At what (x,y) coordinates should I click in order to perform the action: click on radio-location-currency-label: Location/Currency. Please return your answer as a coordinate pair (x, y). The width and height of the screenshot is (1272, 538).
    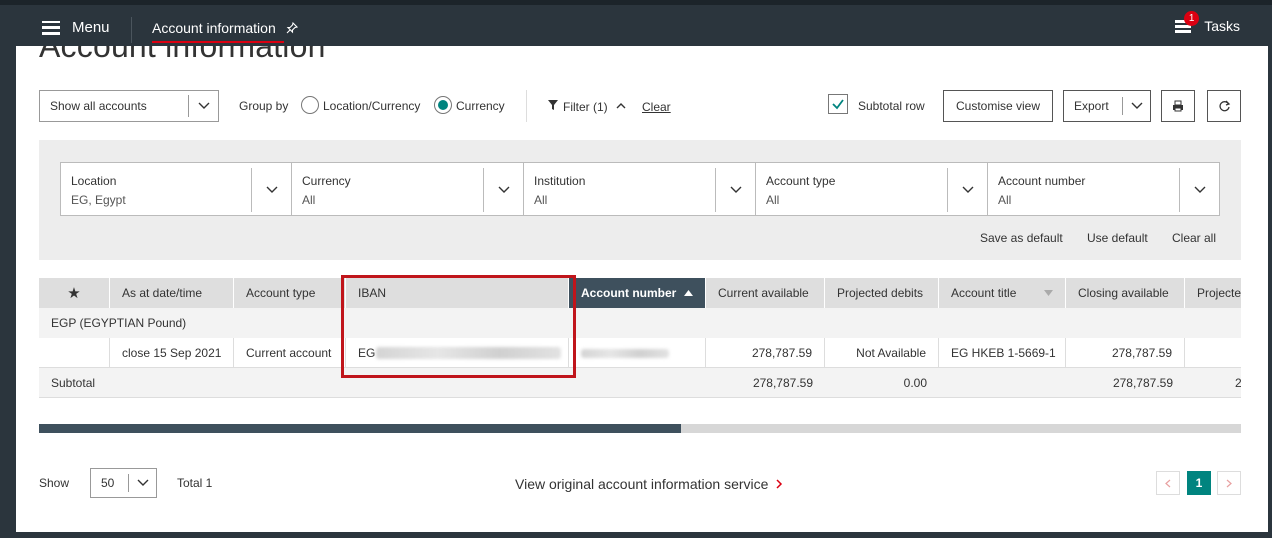
    Looking at the image, I should click on (371, 106).